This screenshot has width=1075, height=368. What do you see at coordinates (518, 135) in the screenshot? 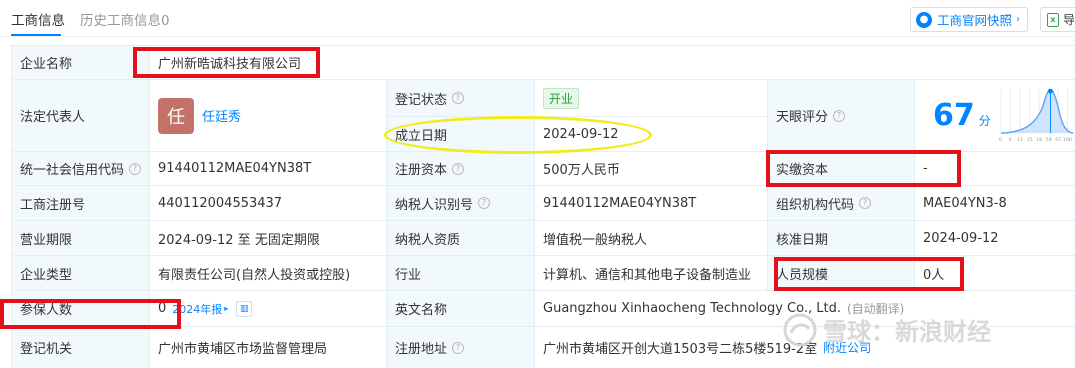
I see `highlight-established-date` at bounding box center [518, 135].